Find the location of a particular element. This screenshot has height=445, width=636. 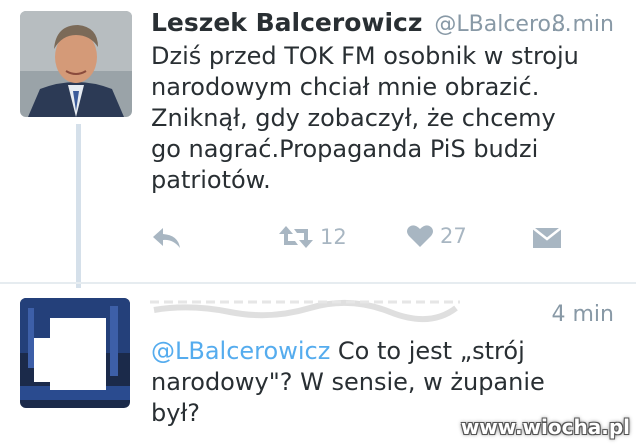

dm-button is located at coordinates (547, 237).